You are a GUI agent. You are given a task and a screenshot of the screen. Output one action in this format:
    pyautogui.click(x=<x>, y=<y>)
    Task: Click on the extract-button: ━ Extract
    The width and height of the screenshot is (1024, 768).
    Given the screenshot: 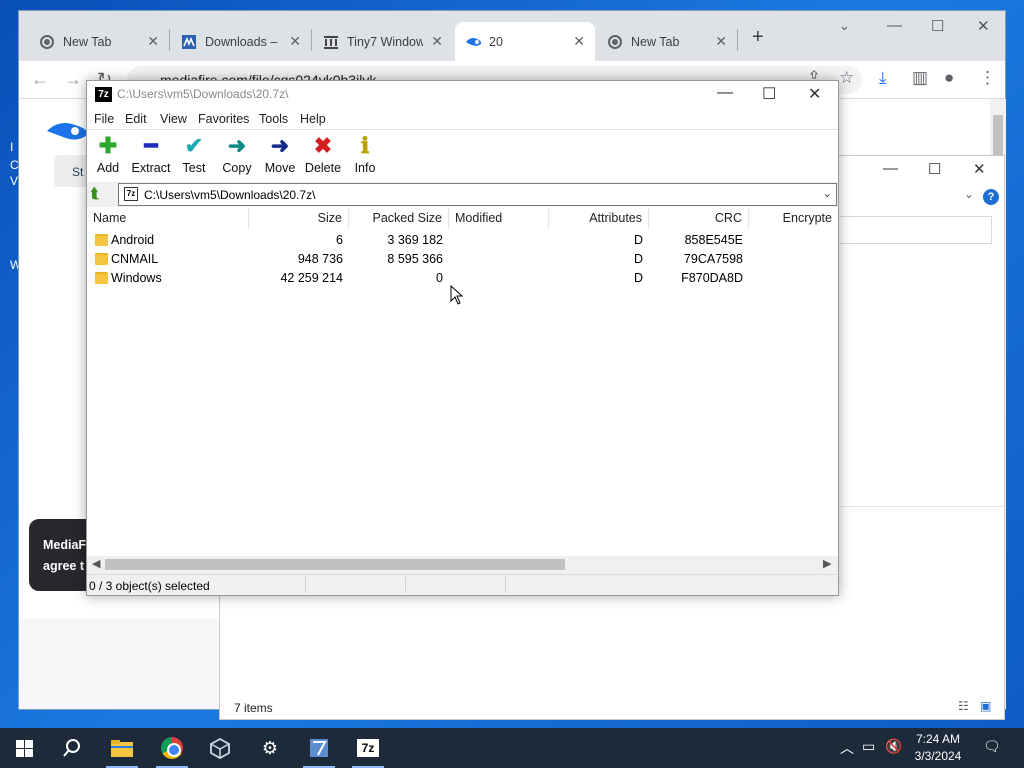 What is the action you would take?
    pyautogui.click(x=151, y=155)
    